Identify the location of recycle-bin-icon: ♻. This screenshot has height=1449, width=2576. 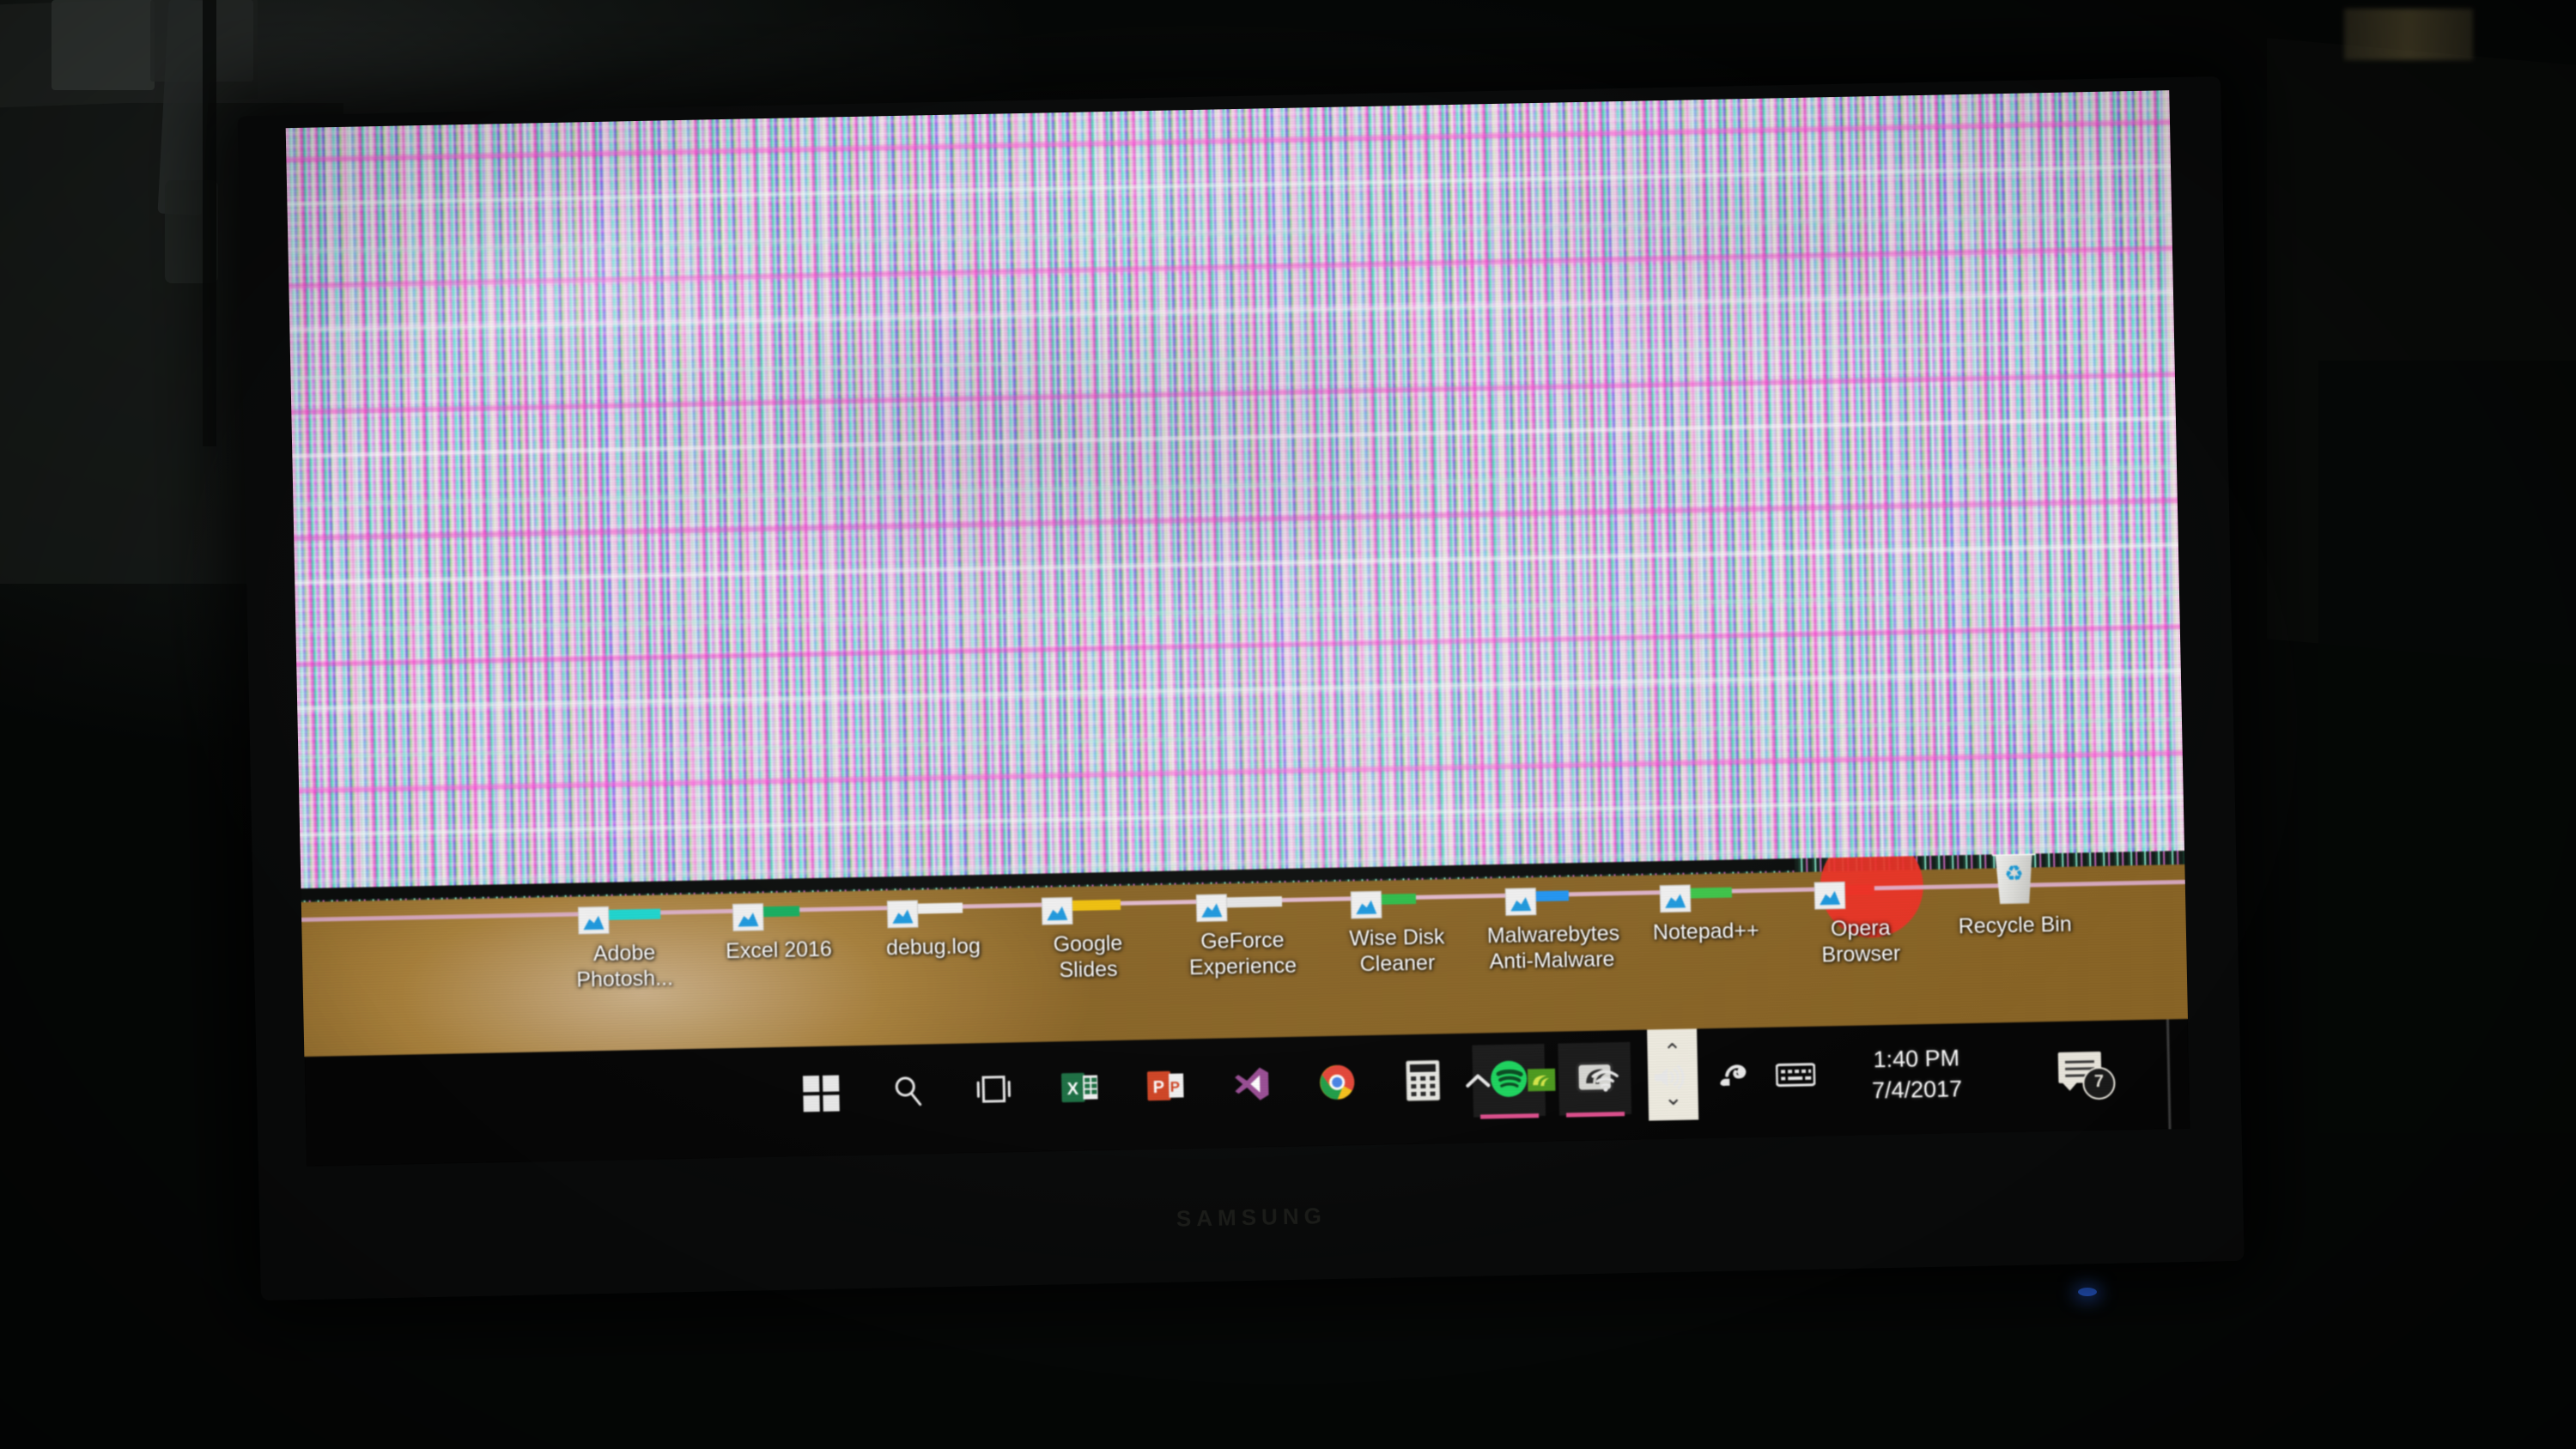
(2015, 893).